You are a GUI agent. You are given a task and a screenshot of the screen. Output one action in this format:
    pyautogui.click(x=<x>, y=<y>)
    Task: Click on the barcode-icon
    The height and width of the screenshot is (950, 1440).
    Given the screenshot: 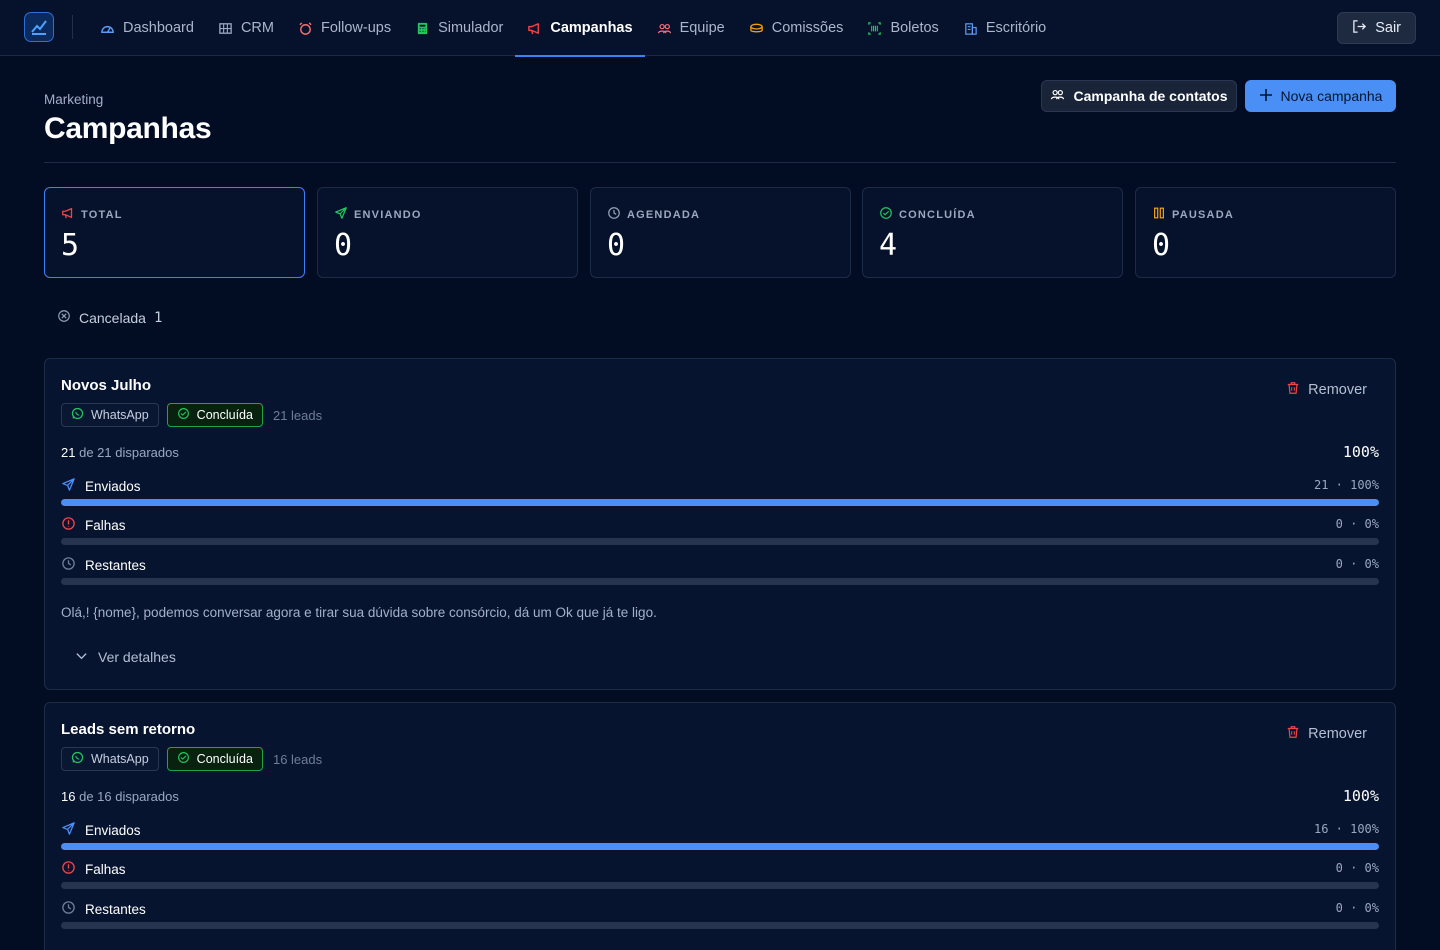 What is the action you would take?
    pyautogui.click(x=874, y=28)
    